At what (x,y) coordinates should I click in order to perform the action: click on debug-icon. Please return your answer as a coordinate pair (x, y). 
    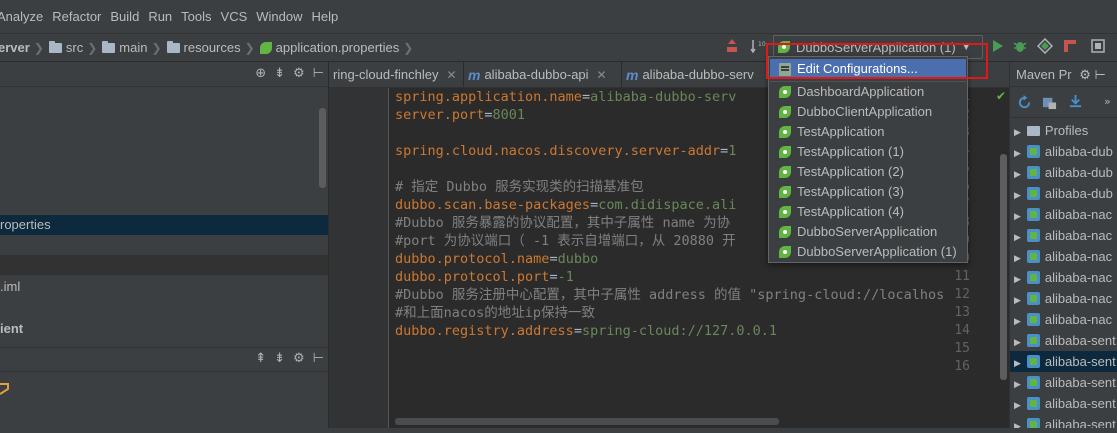
    Looking at the image, I should click on (1020, 46).